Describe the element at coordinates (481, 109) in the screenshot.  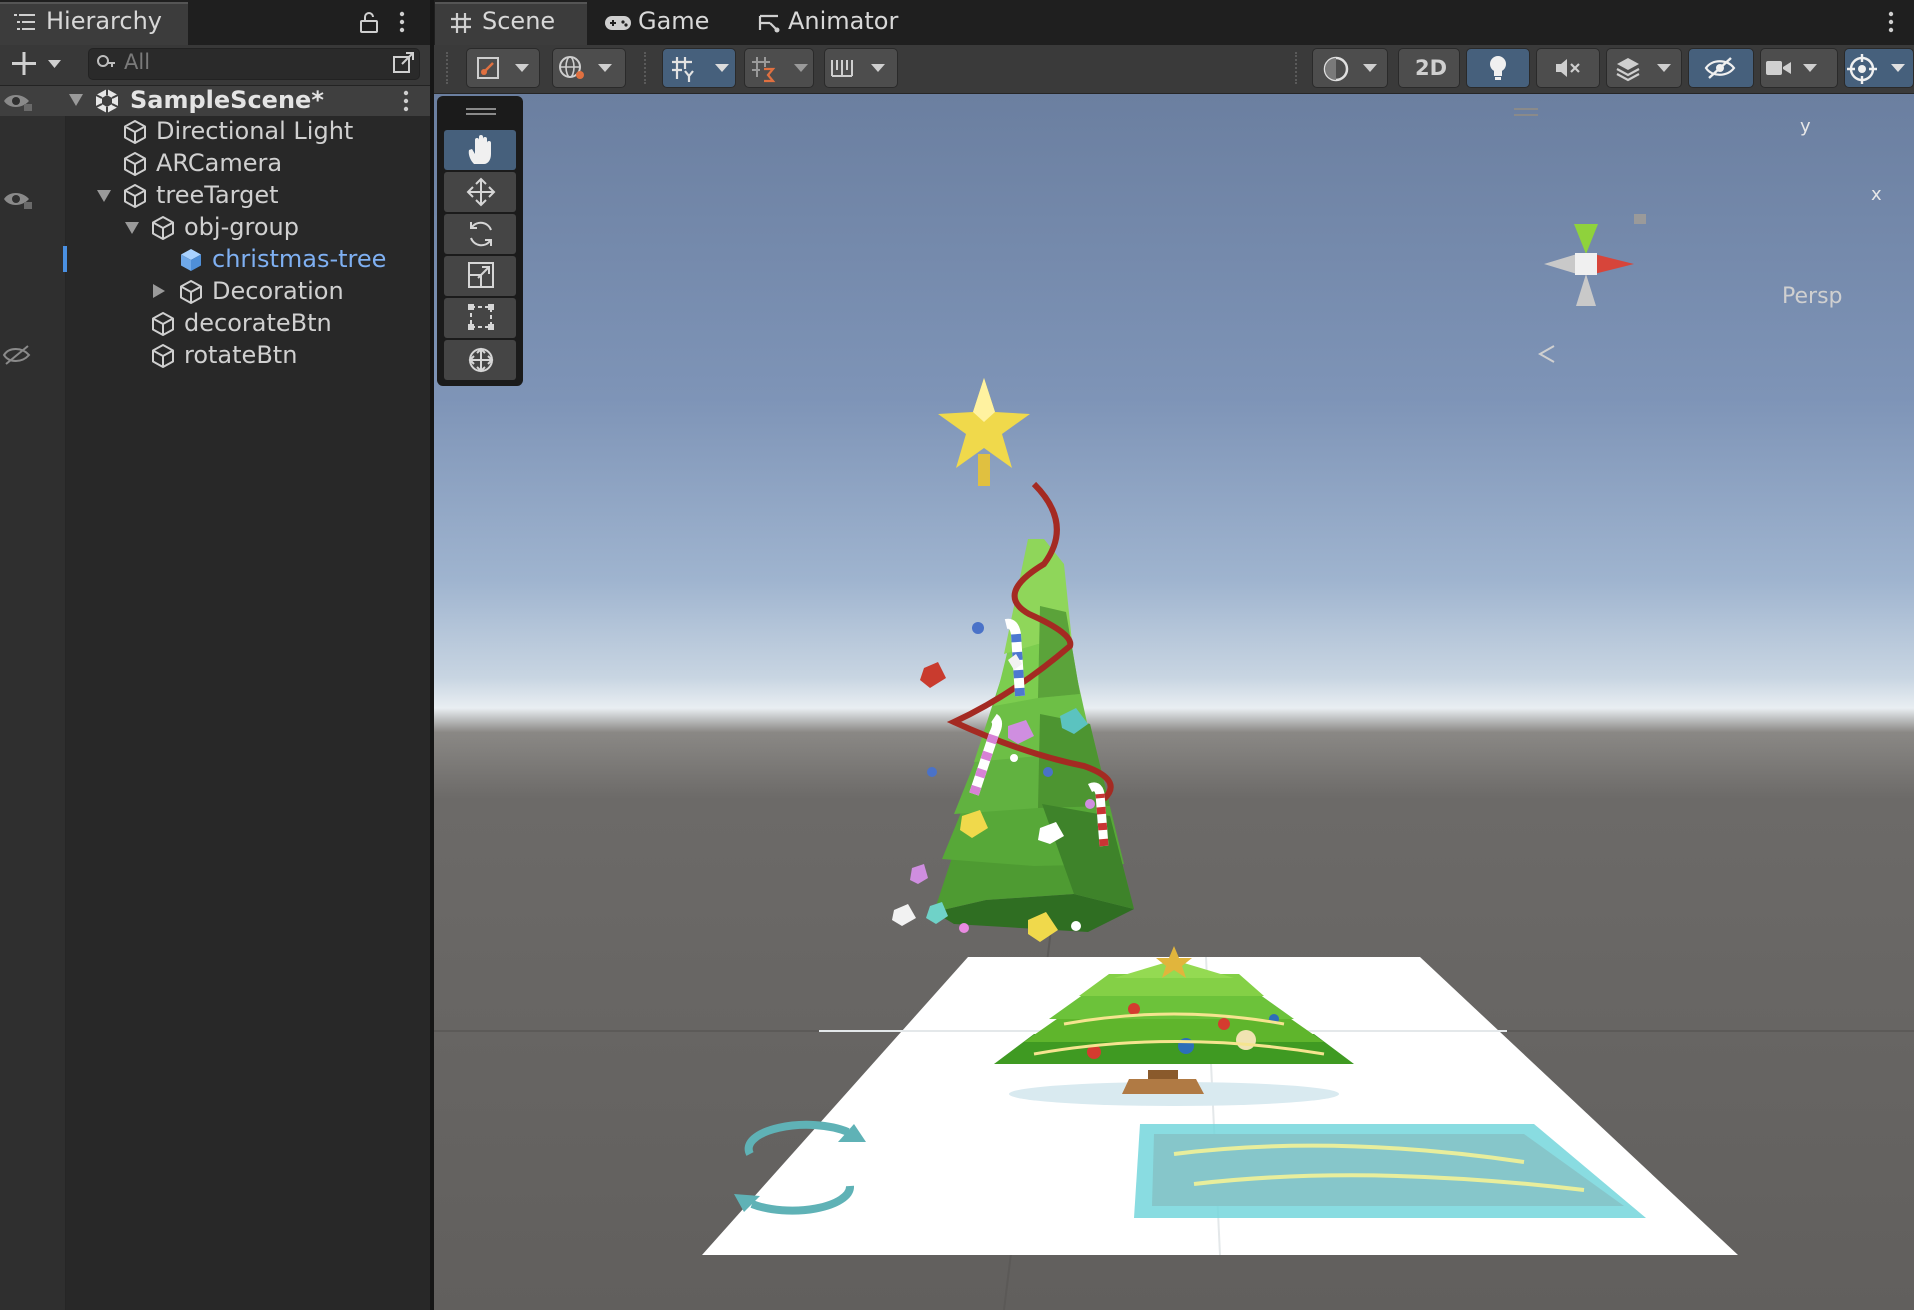
I see `palette-grip` at that location.